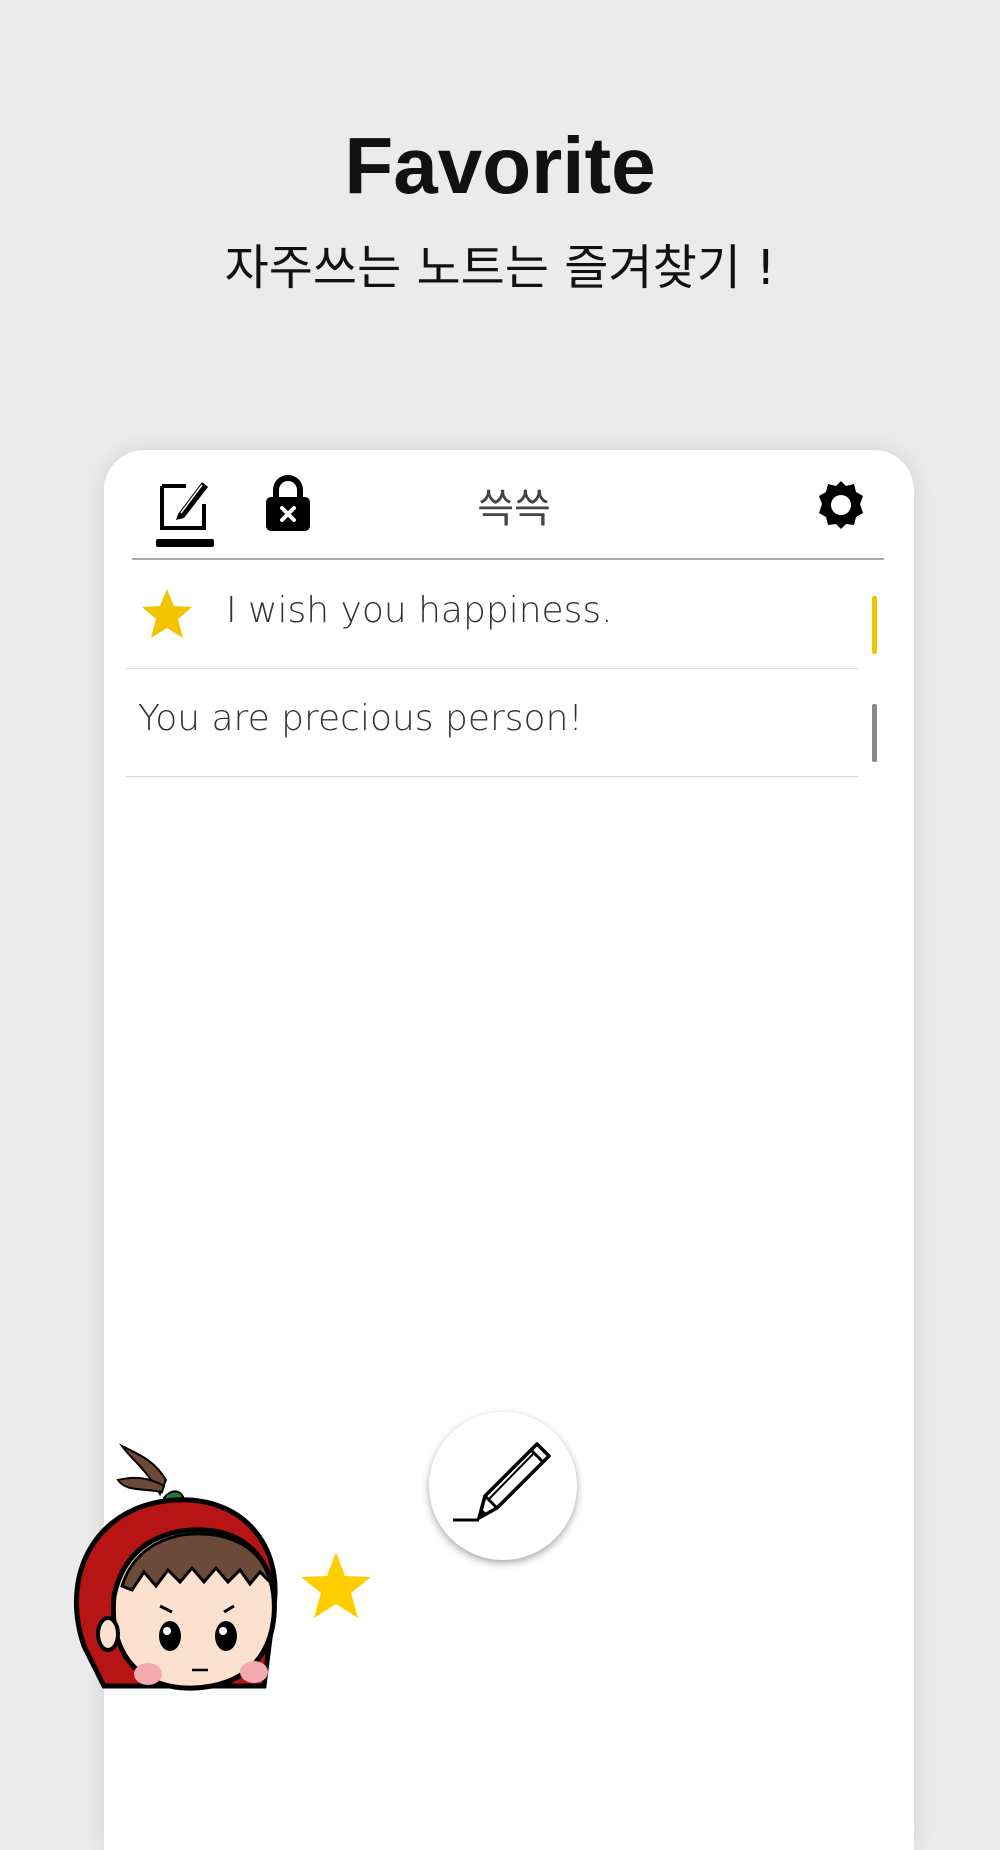 This screenshot has width=1000, height=1850. Describe the element at coordinates (184, 506) in the screenshot. I see `edit-note-icon` at that location.